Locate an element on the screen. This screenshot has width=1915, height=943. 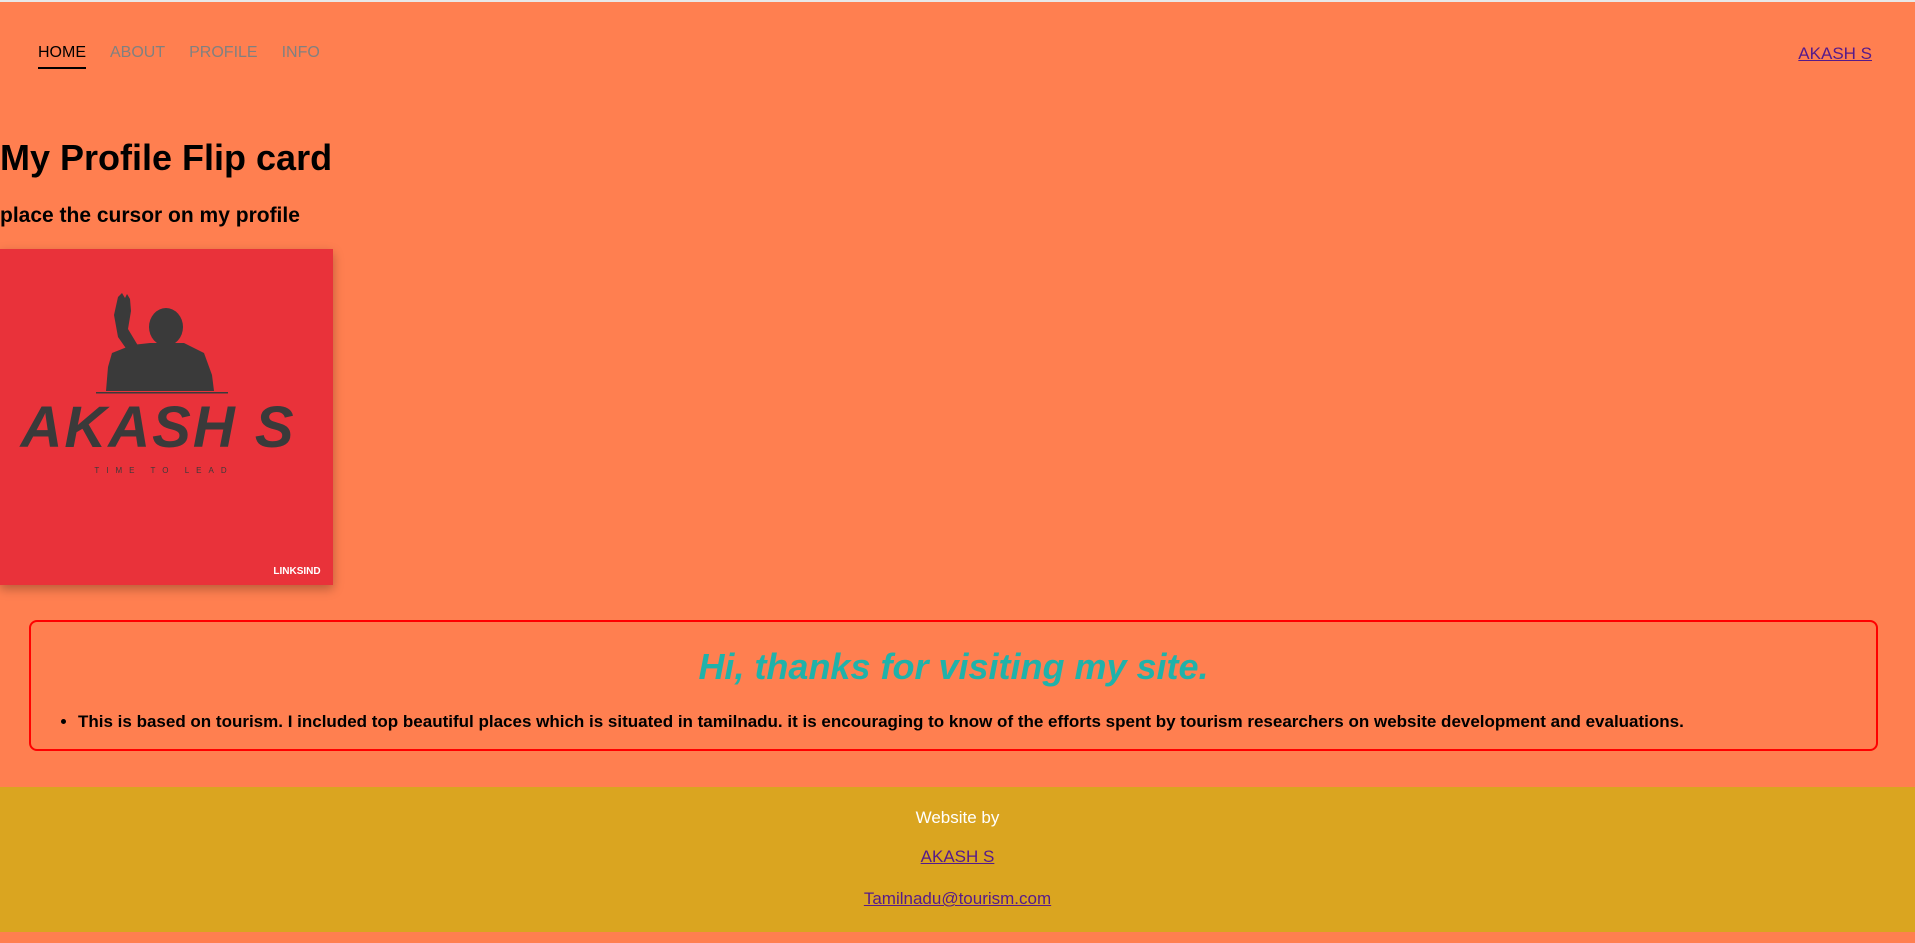
profile-logo-image: AKASH S TIME TO LEAD LINKSIND is located at coordinates (166, 417).